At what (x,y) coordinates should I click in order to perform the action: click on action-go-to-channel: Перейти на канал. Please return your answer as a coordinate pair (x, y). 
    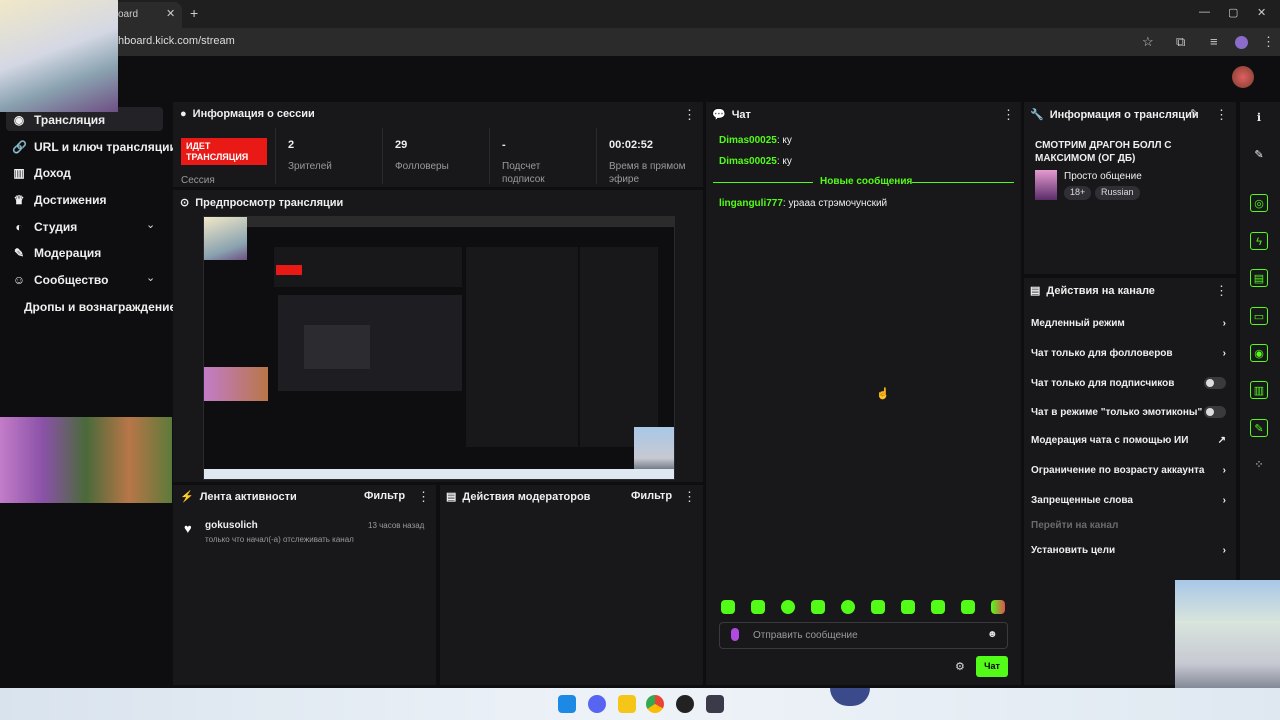
    Looking at the image, I should click on (1128, 525).